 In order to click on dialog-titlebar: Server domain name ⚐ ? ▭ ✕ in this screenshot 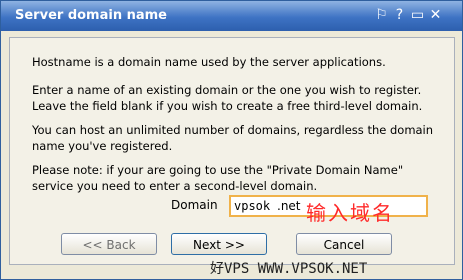, I will do `click(231, 16)`.